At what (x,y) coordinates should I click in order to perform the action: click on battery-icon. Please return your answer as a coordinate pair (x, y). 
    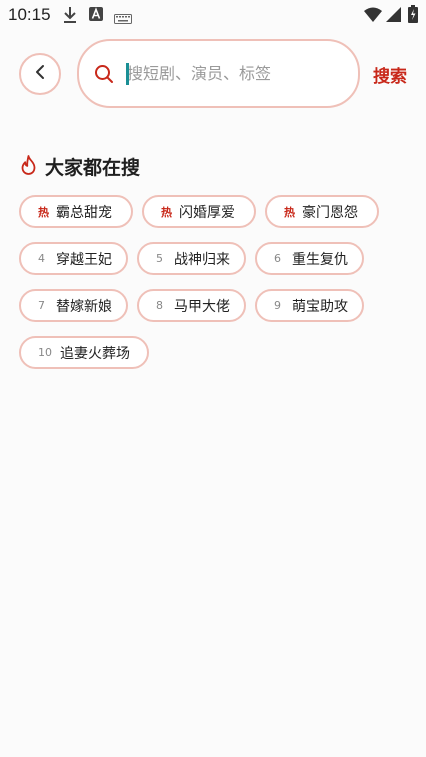
    Looking at the image, I should click on (413, 16).